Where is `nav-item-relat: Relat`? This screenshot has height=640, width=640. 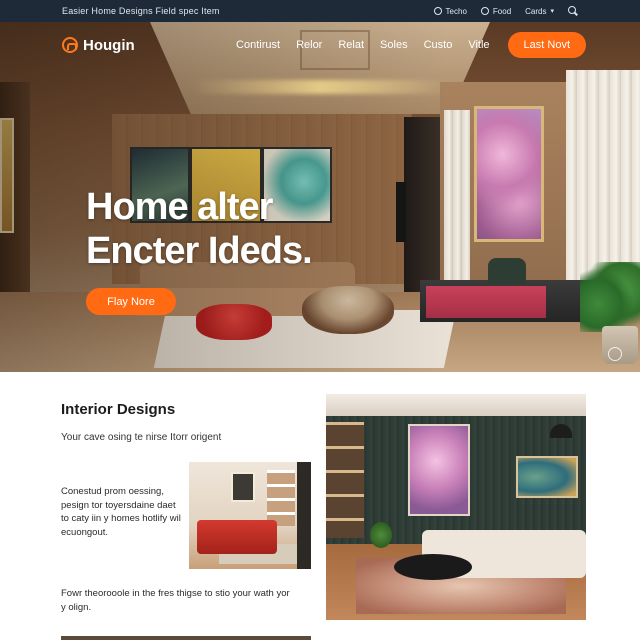 nav-item-relat: Relat is located at coordinates (351, 45).